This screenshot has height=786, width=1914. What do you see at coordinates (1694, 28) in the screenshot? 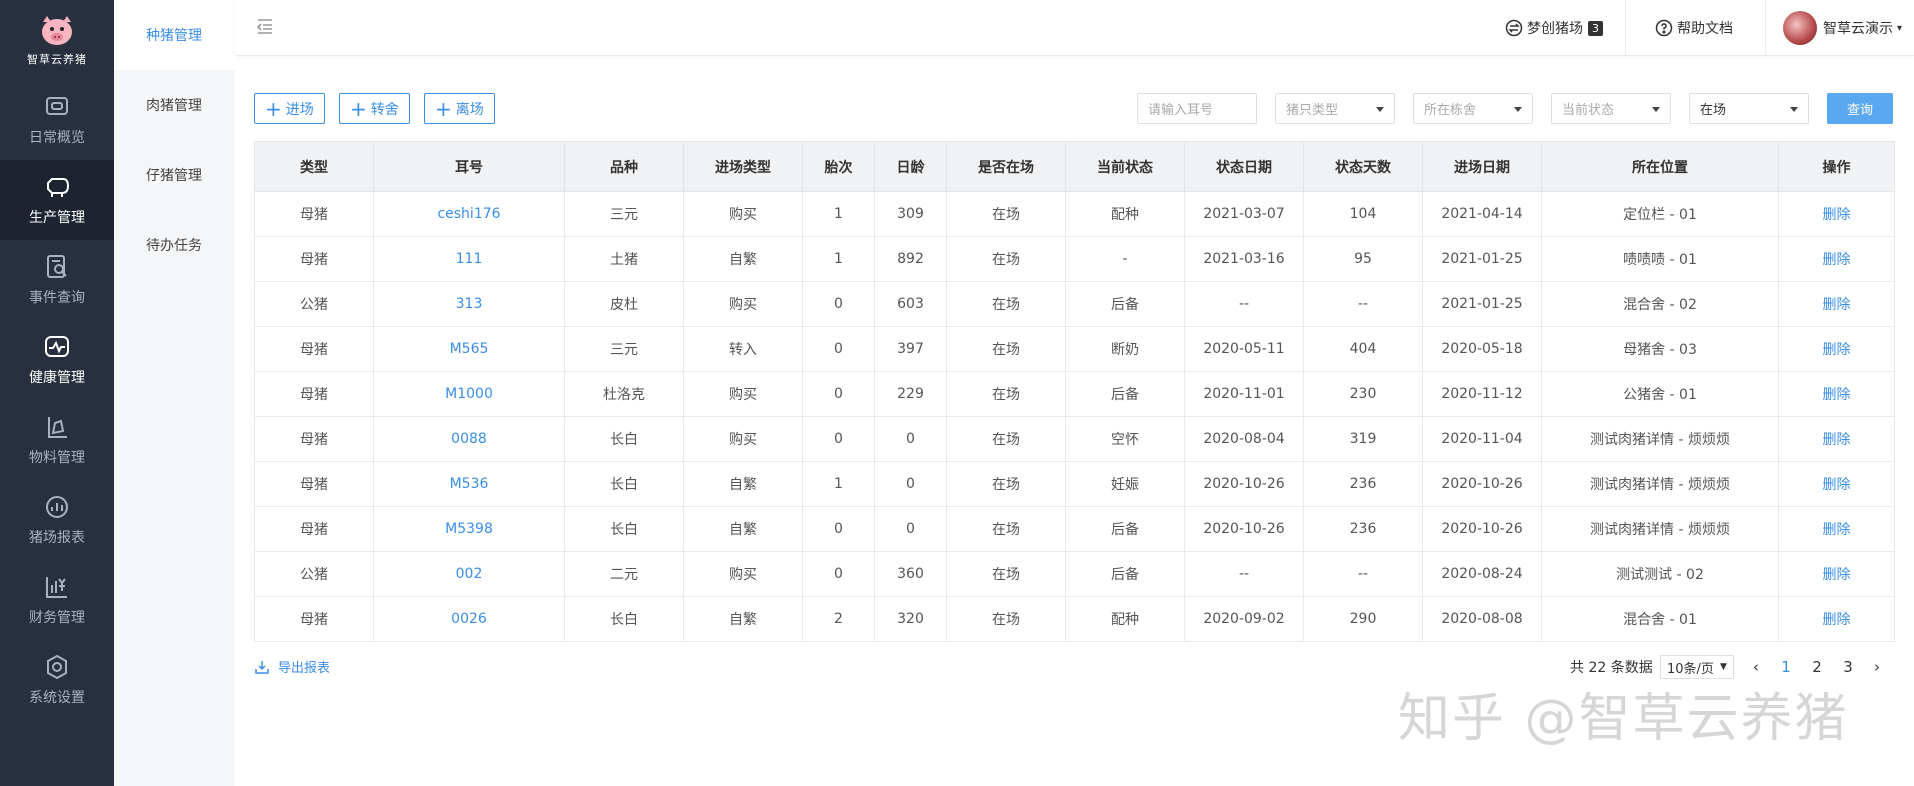
I see `help-docs-link: 帮助文档` at bounding box center [1694, 28].